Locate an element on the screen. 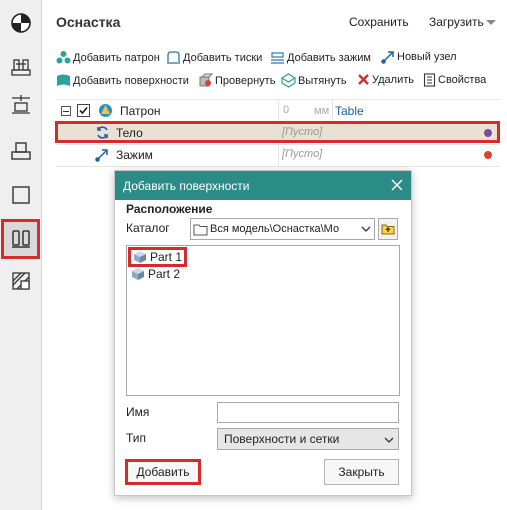 The image size is (507, 510). add-surfaces-button: Добавить поверхности is located at coordinates (122, 80).